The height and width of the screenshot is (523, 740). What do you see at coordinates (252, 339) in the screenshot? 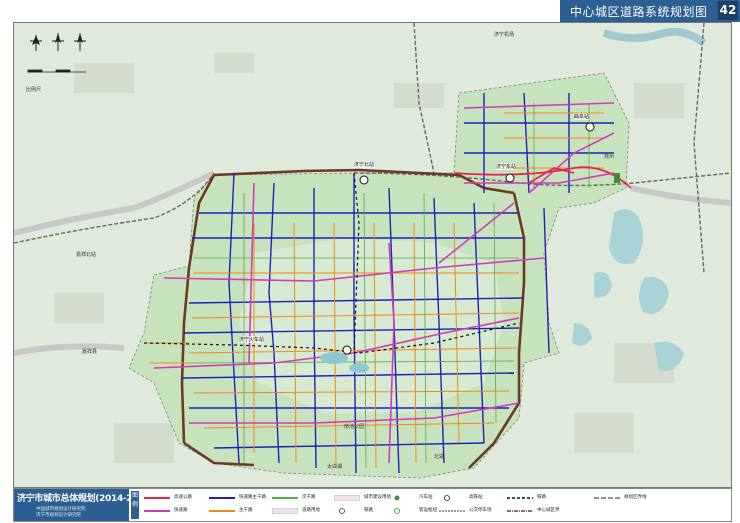
I see `station-label-jining-railway: 济宁火车站` at bounding box center [252, 339].